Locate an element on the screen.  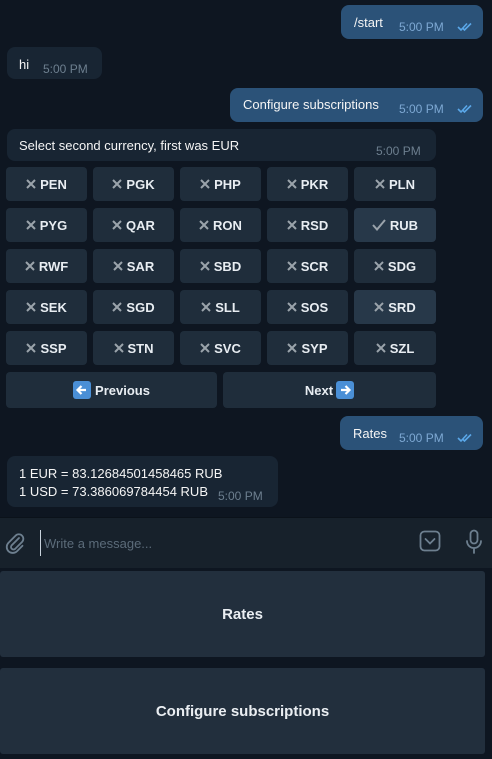
currency-button-pyg: PYG is located at coordinates (46, 225).